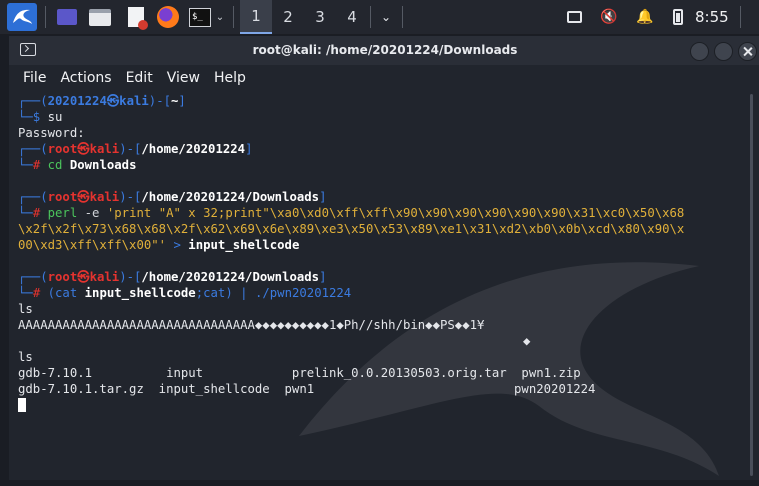 Image resolution: width=759 pixels, height=486 pixels. What do you see at coordinates (200, 17) in the screenshot?
I see `terminal-icon: $_` at bounding box center [200, 17].